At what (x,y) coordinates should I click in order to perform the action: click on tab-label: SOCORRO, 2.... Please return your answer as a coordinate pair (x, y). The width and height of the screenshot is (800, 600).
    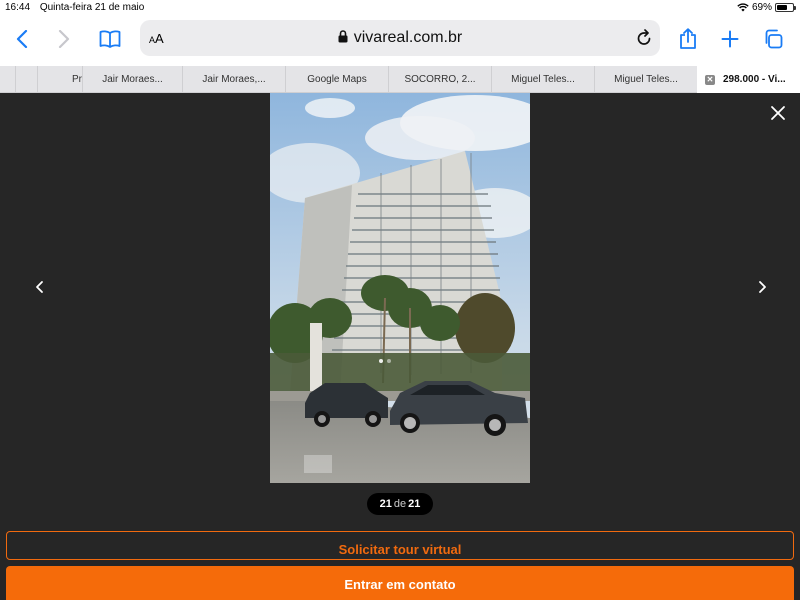
    Looking at the image, I should click on (440, 79).